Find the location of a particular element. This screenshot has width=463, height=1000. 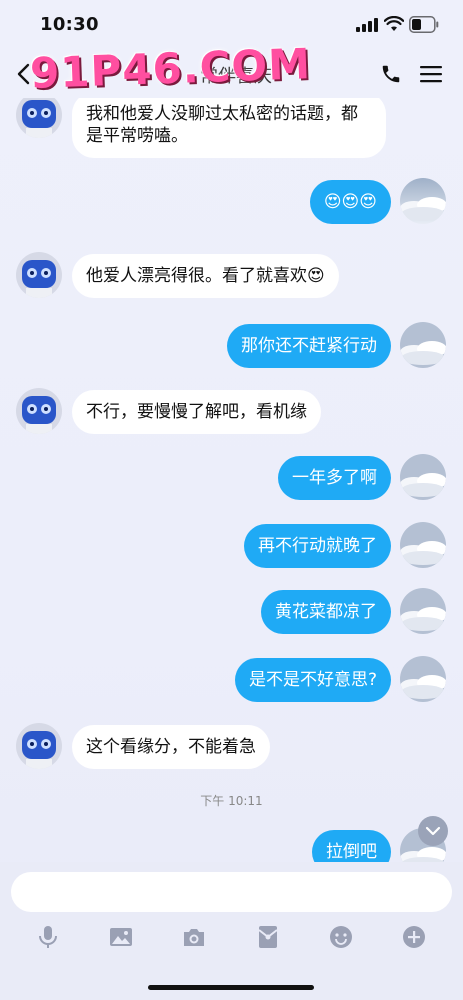

plus-icon is located at coordinates (414, 937).